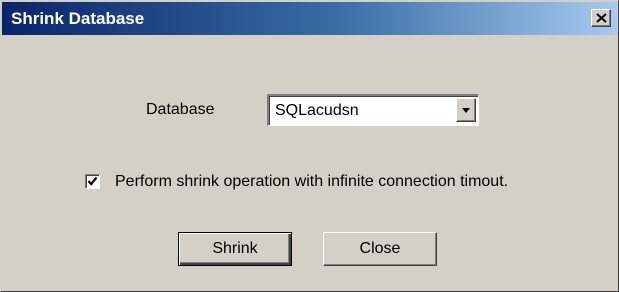 The image size is (619, 292). I want to click on dropdown-arrow-button, so click(466, 110).